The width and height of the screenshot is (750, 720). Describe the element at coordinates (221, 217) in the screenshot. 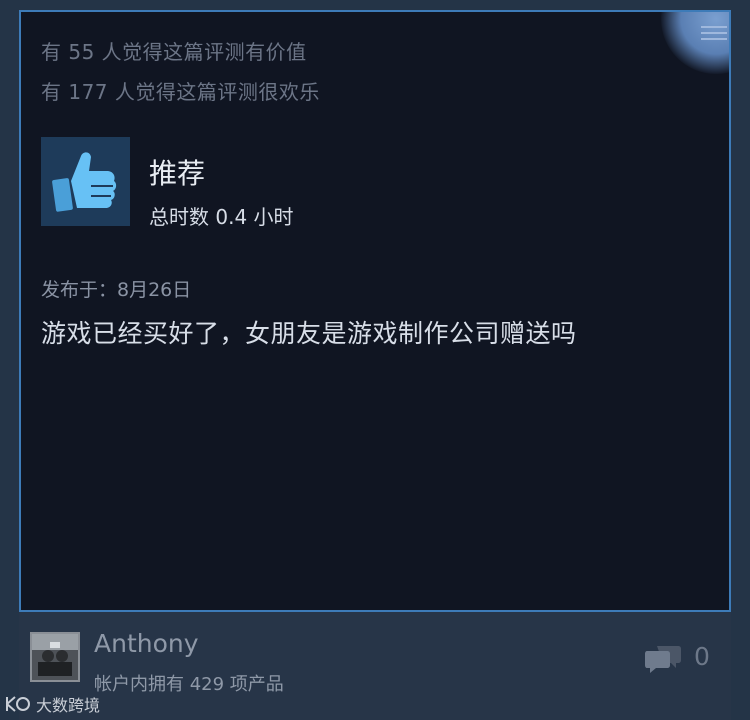

I see `playtime-text: 总时数 0.4 小时` at that location.